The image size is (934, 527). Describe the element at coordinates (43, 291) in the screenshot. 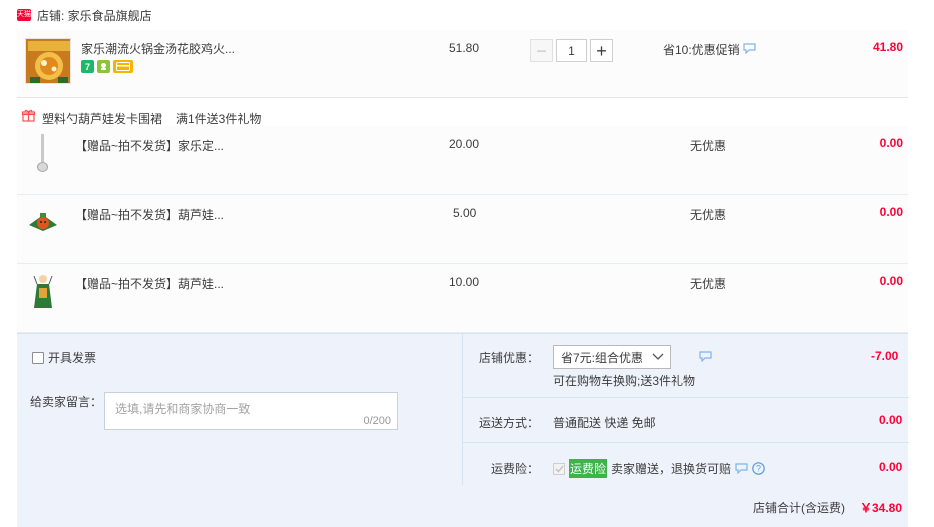

I see `gift-image-apron` at that location.